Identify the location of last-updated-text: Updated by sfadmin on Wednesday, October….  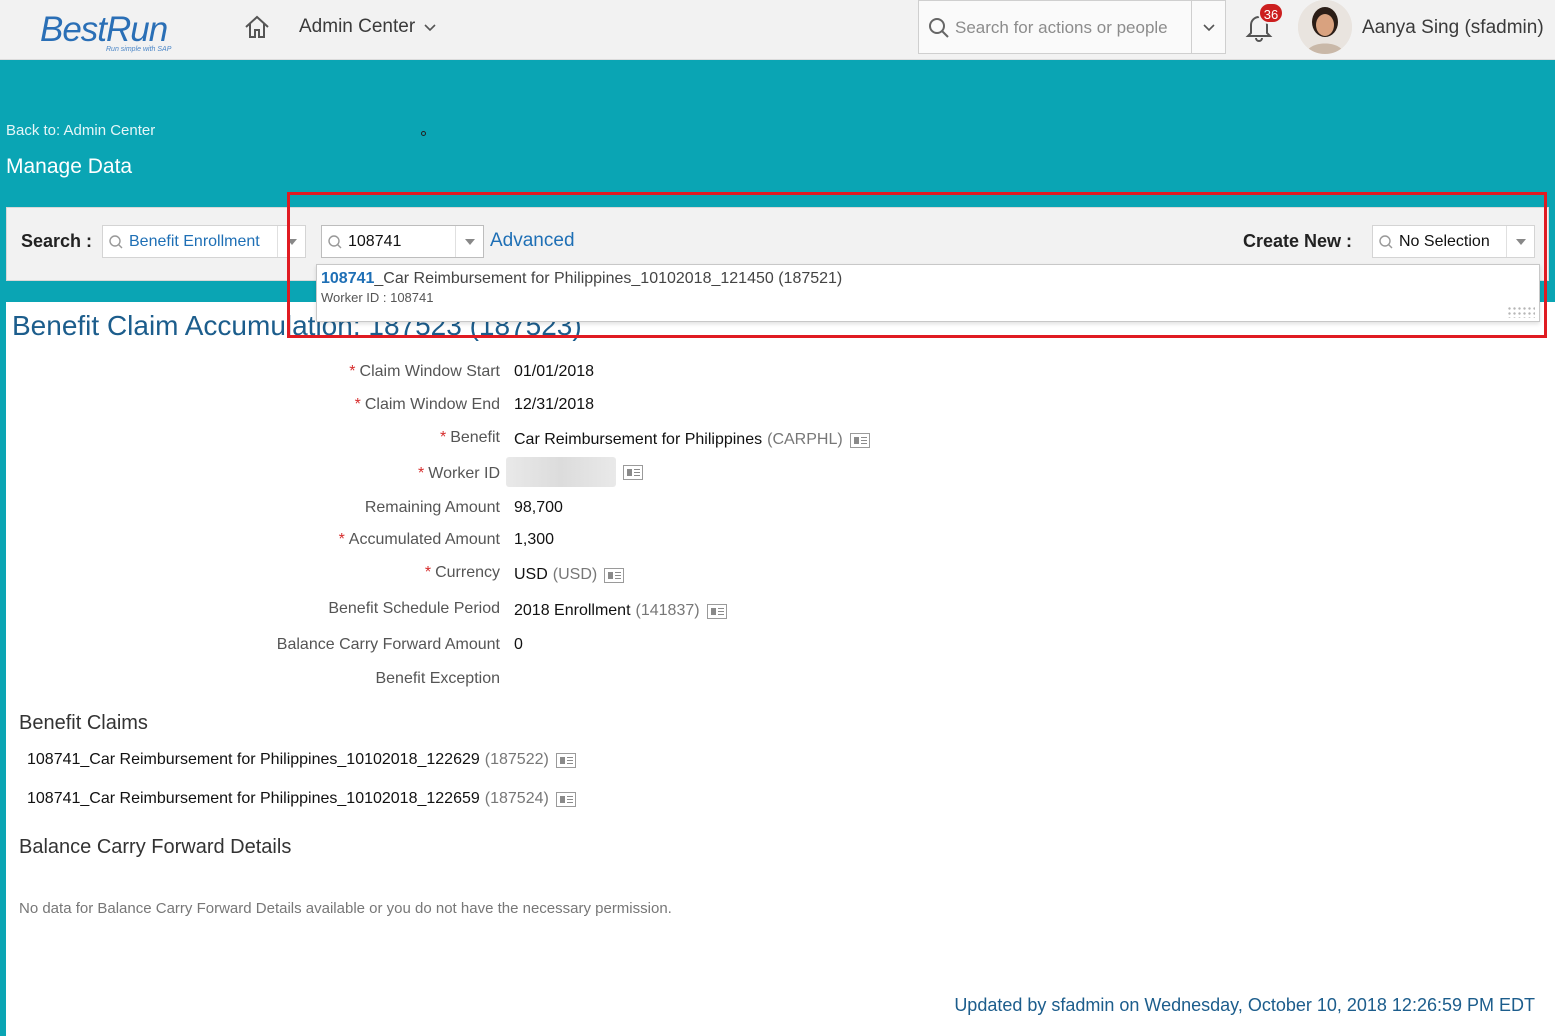
(1244, 1005).